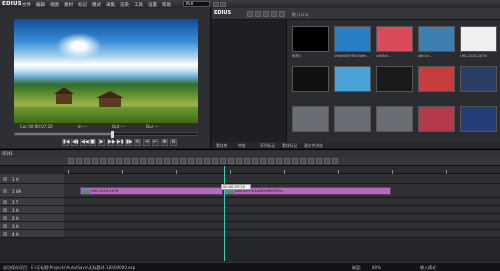 The image size is (500, 271). What do you see at coordinates (258, 14) in the screenshot?
I see `new-folder-icon` at bounding box center [258, 14].